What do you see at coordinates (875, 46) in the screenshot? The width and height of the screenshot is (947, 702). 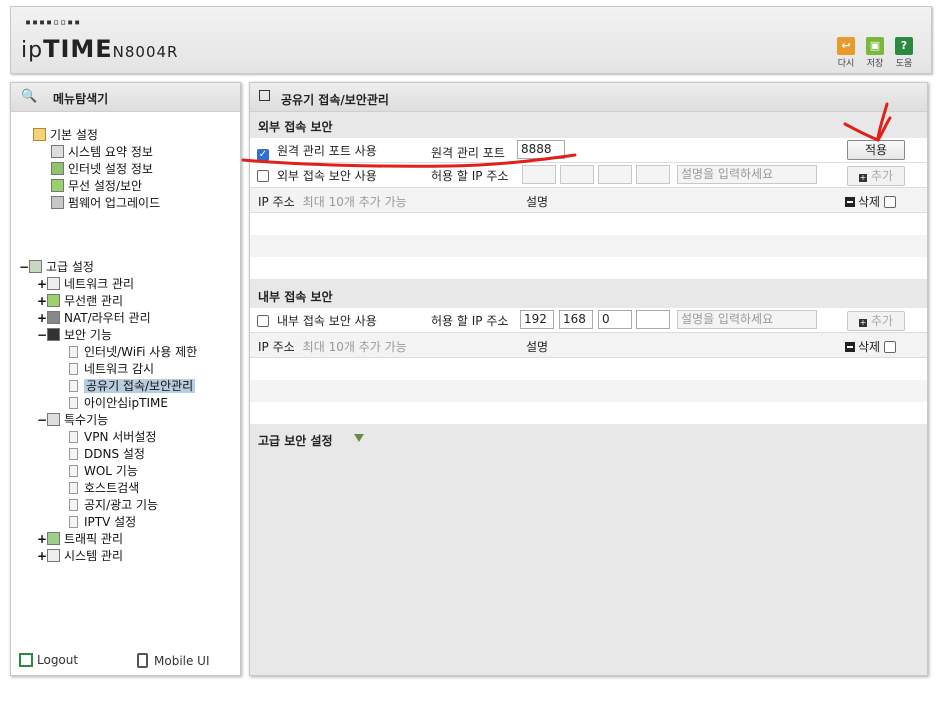 I see `save-icon: ▣` at bounding box center [875, 46].